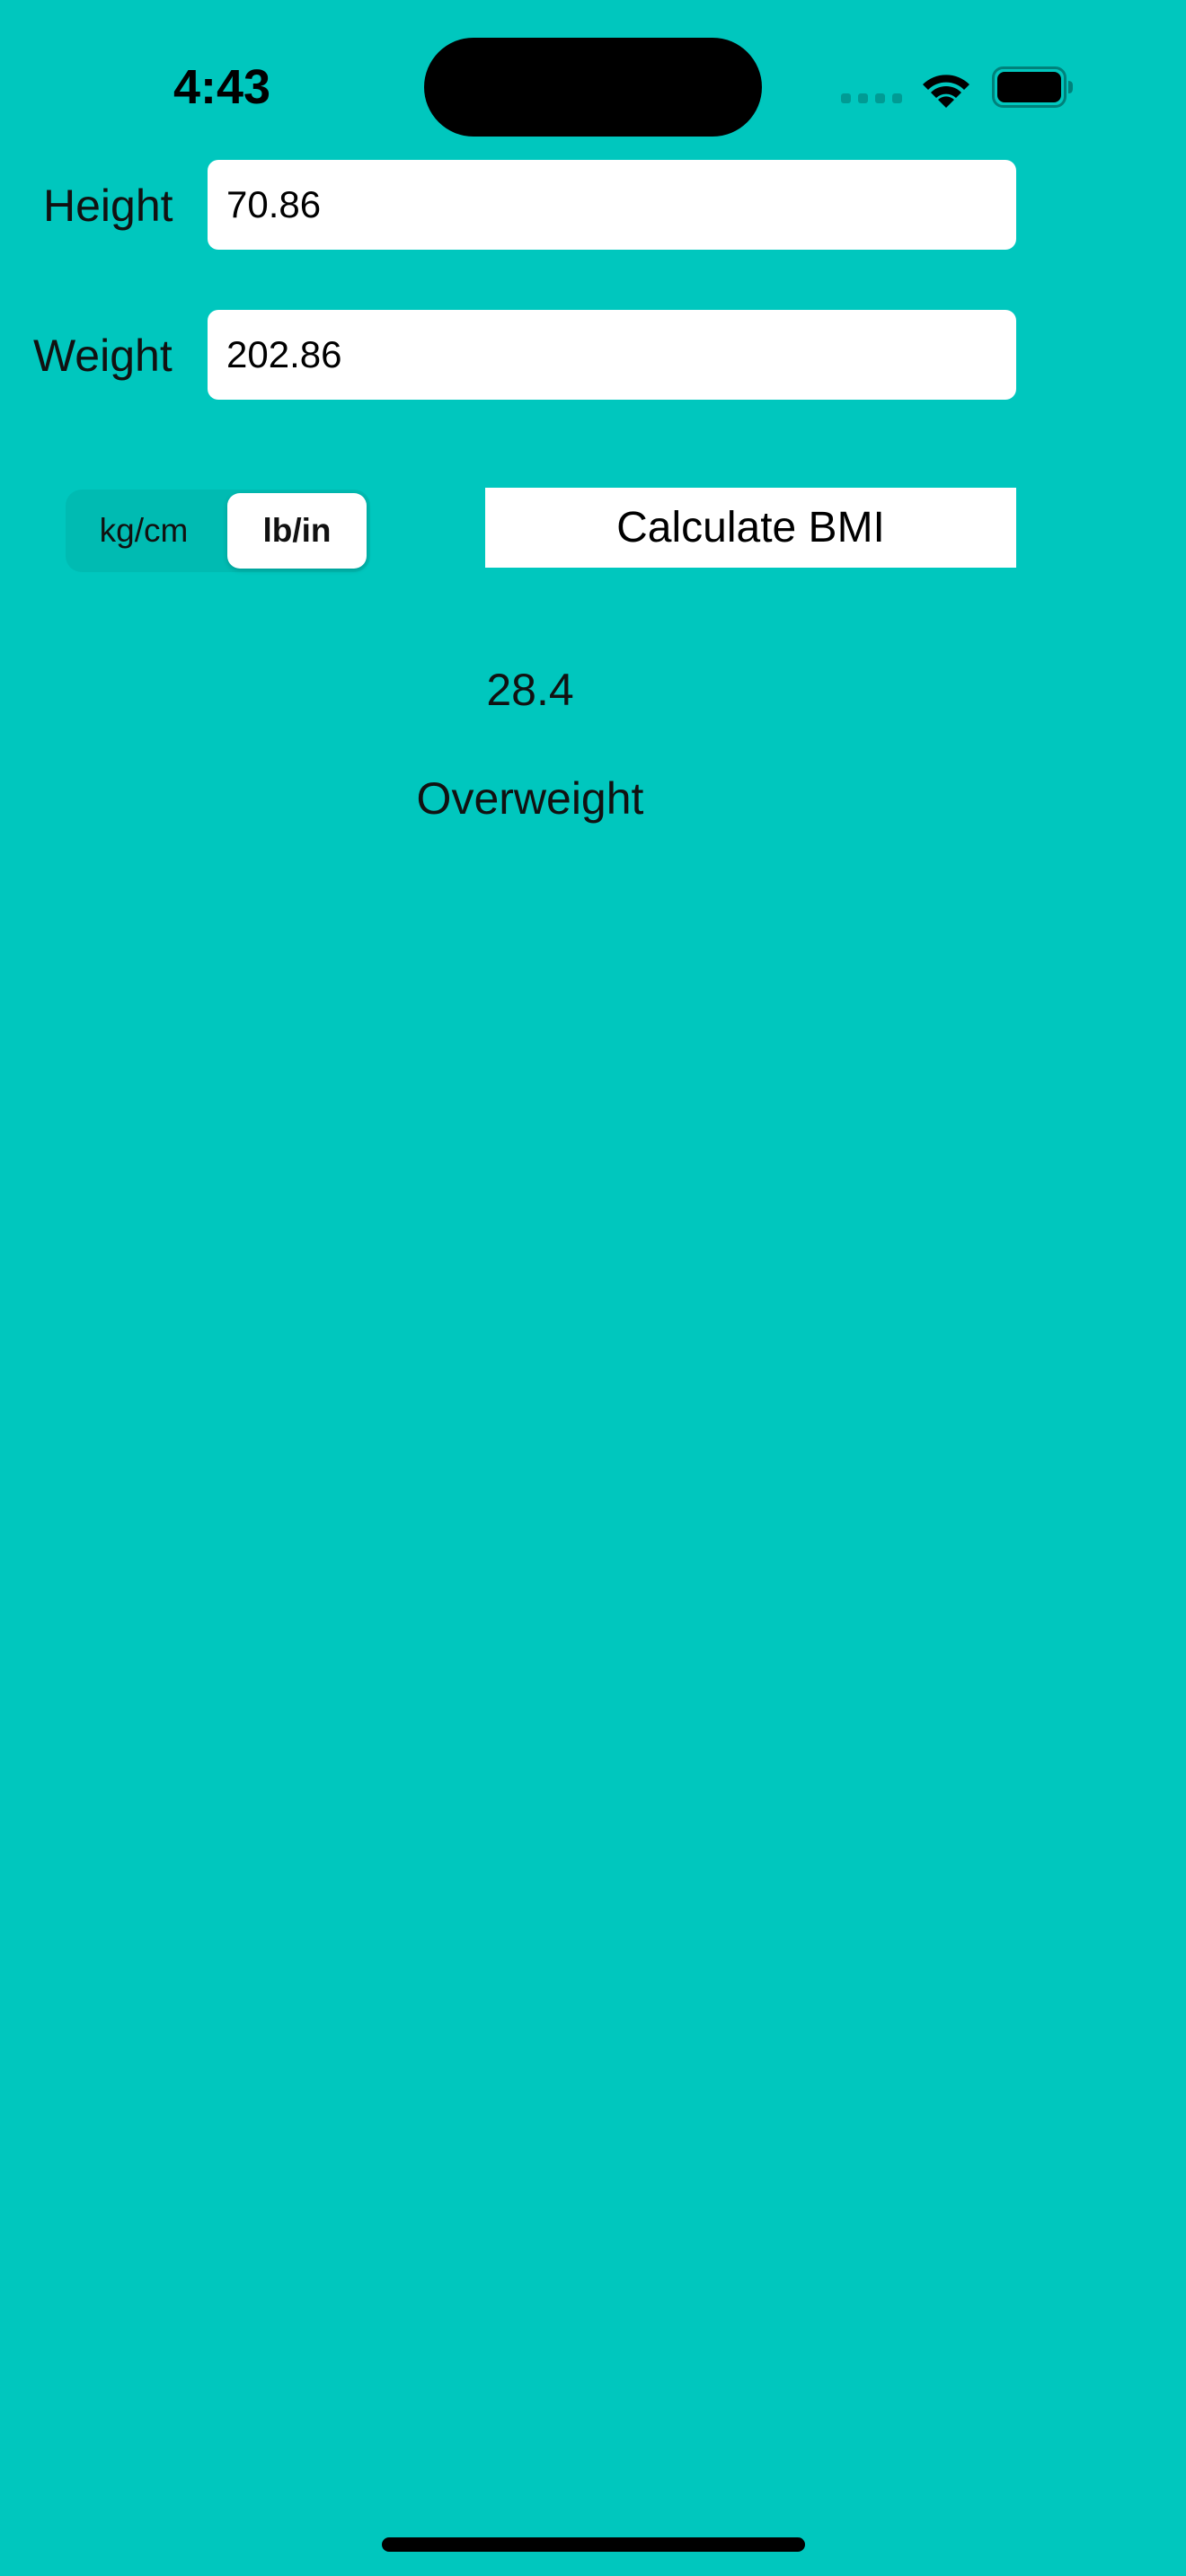  I want to click on bmi-result-value: 28.4, so click(530, 690).